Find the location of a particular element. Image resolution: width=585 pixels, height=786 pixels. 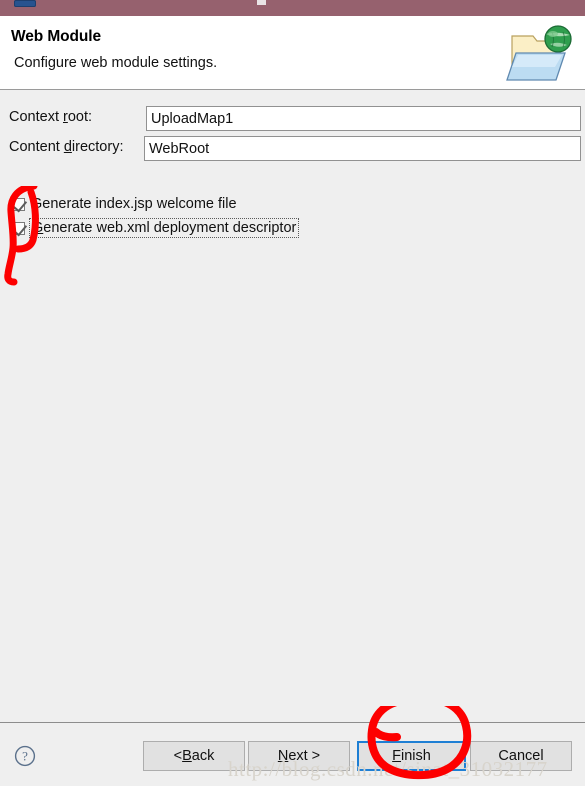

generate-web-xml-row: Generate web.xml deployment descriptor is located at coordinates (155, 228).